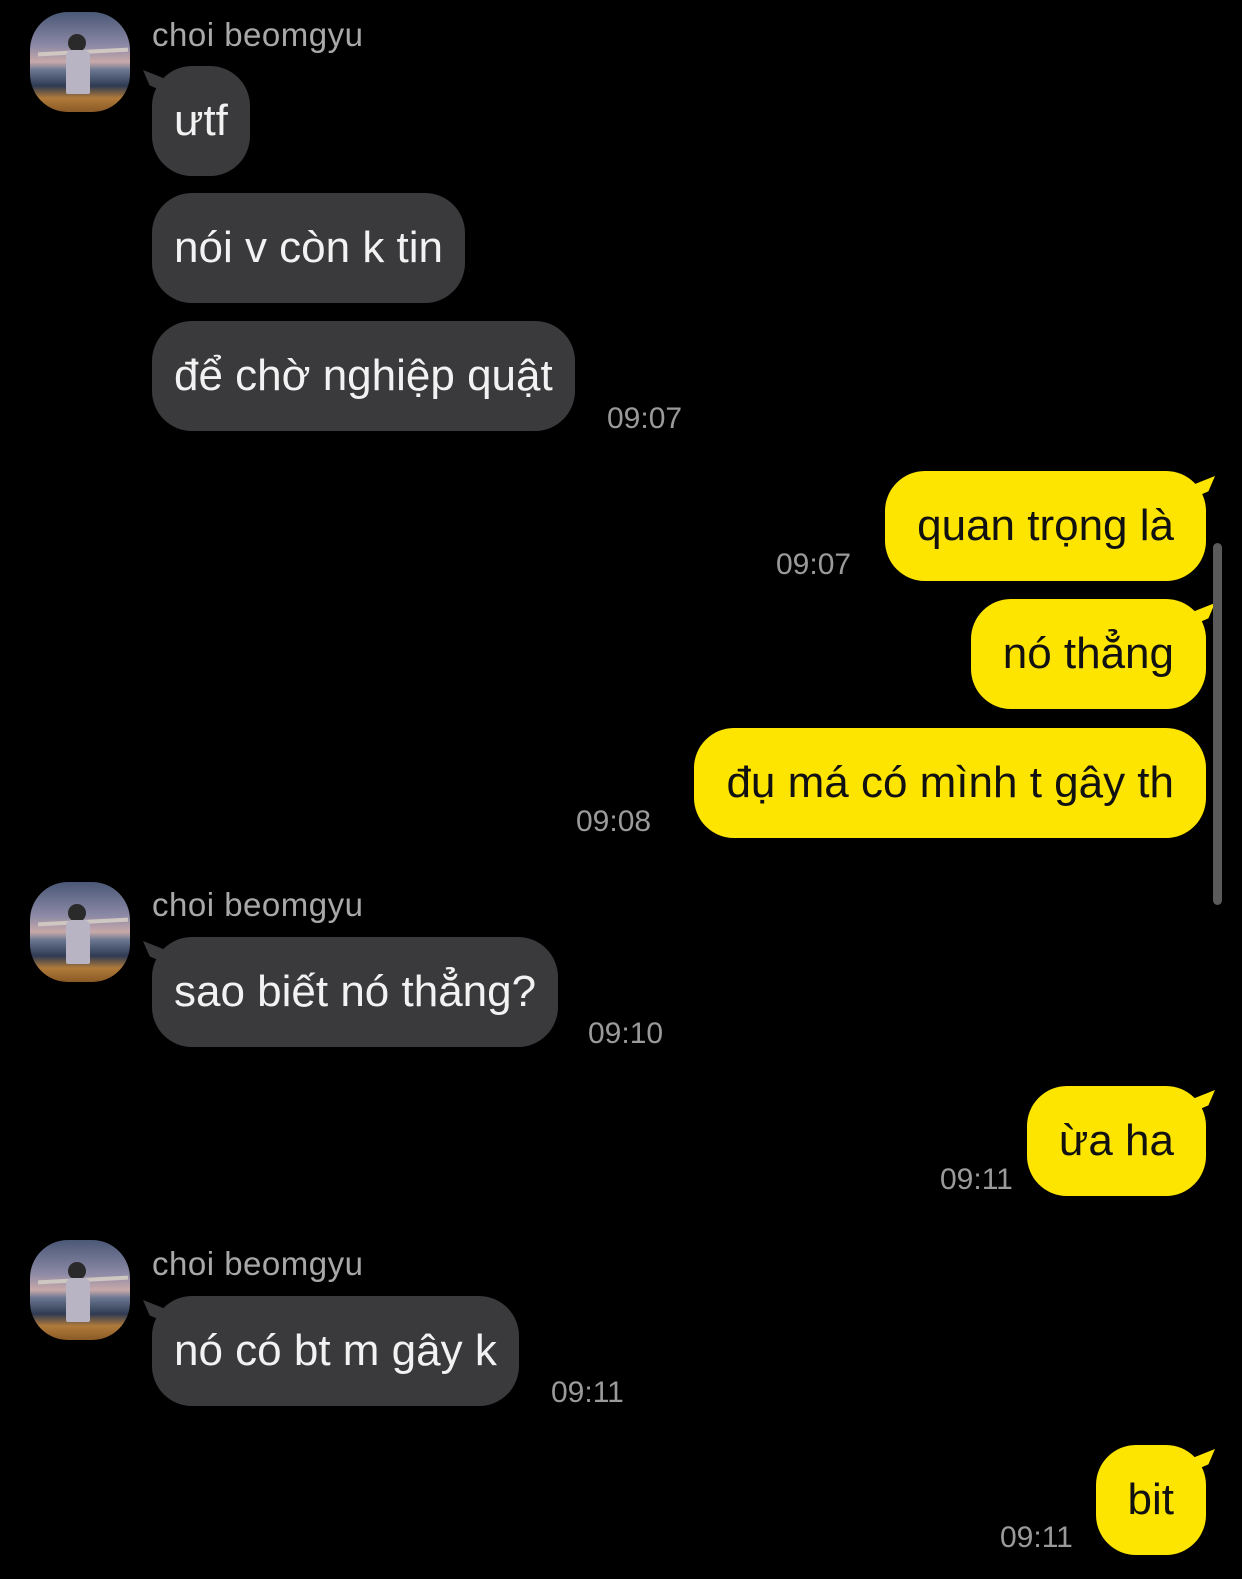 The image size is (1242, 1579). Describe the element at coordinates (335, 1351) in the screenshot. I see `incoming-message-bubble: nó có bt m gây k` at that location.